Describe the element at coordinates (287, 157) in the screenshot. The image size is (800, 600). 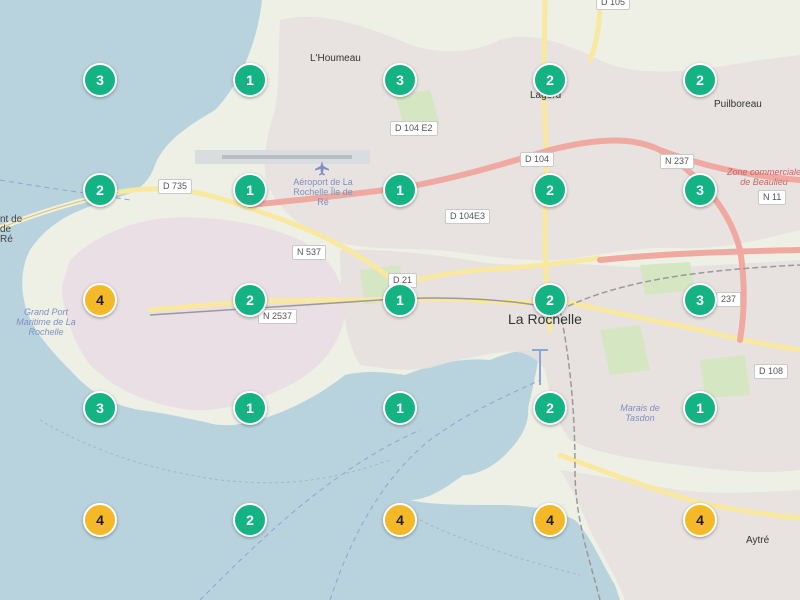
I see `airport-strip` at that location.